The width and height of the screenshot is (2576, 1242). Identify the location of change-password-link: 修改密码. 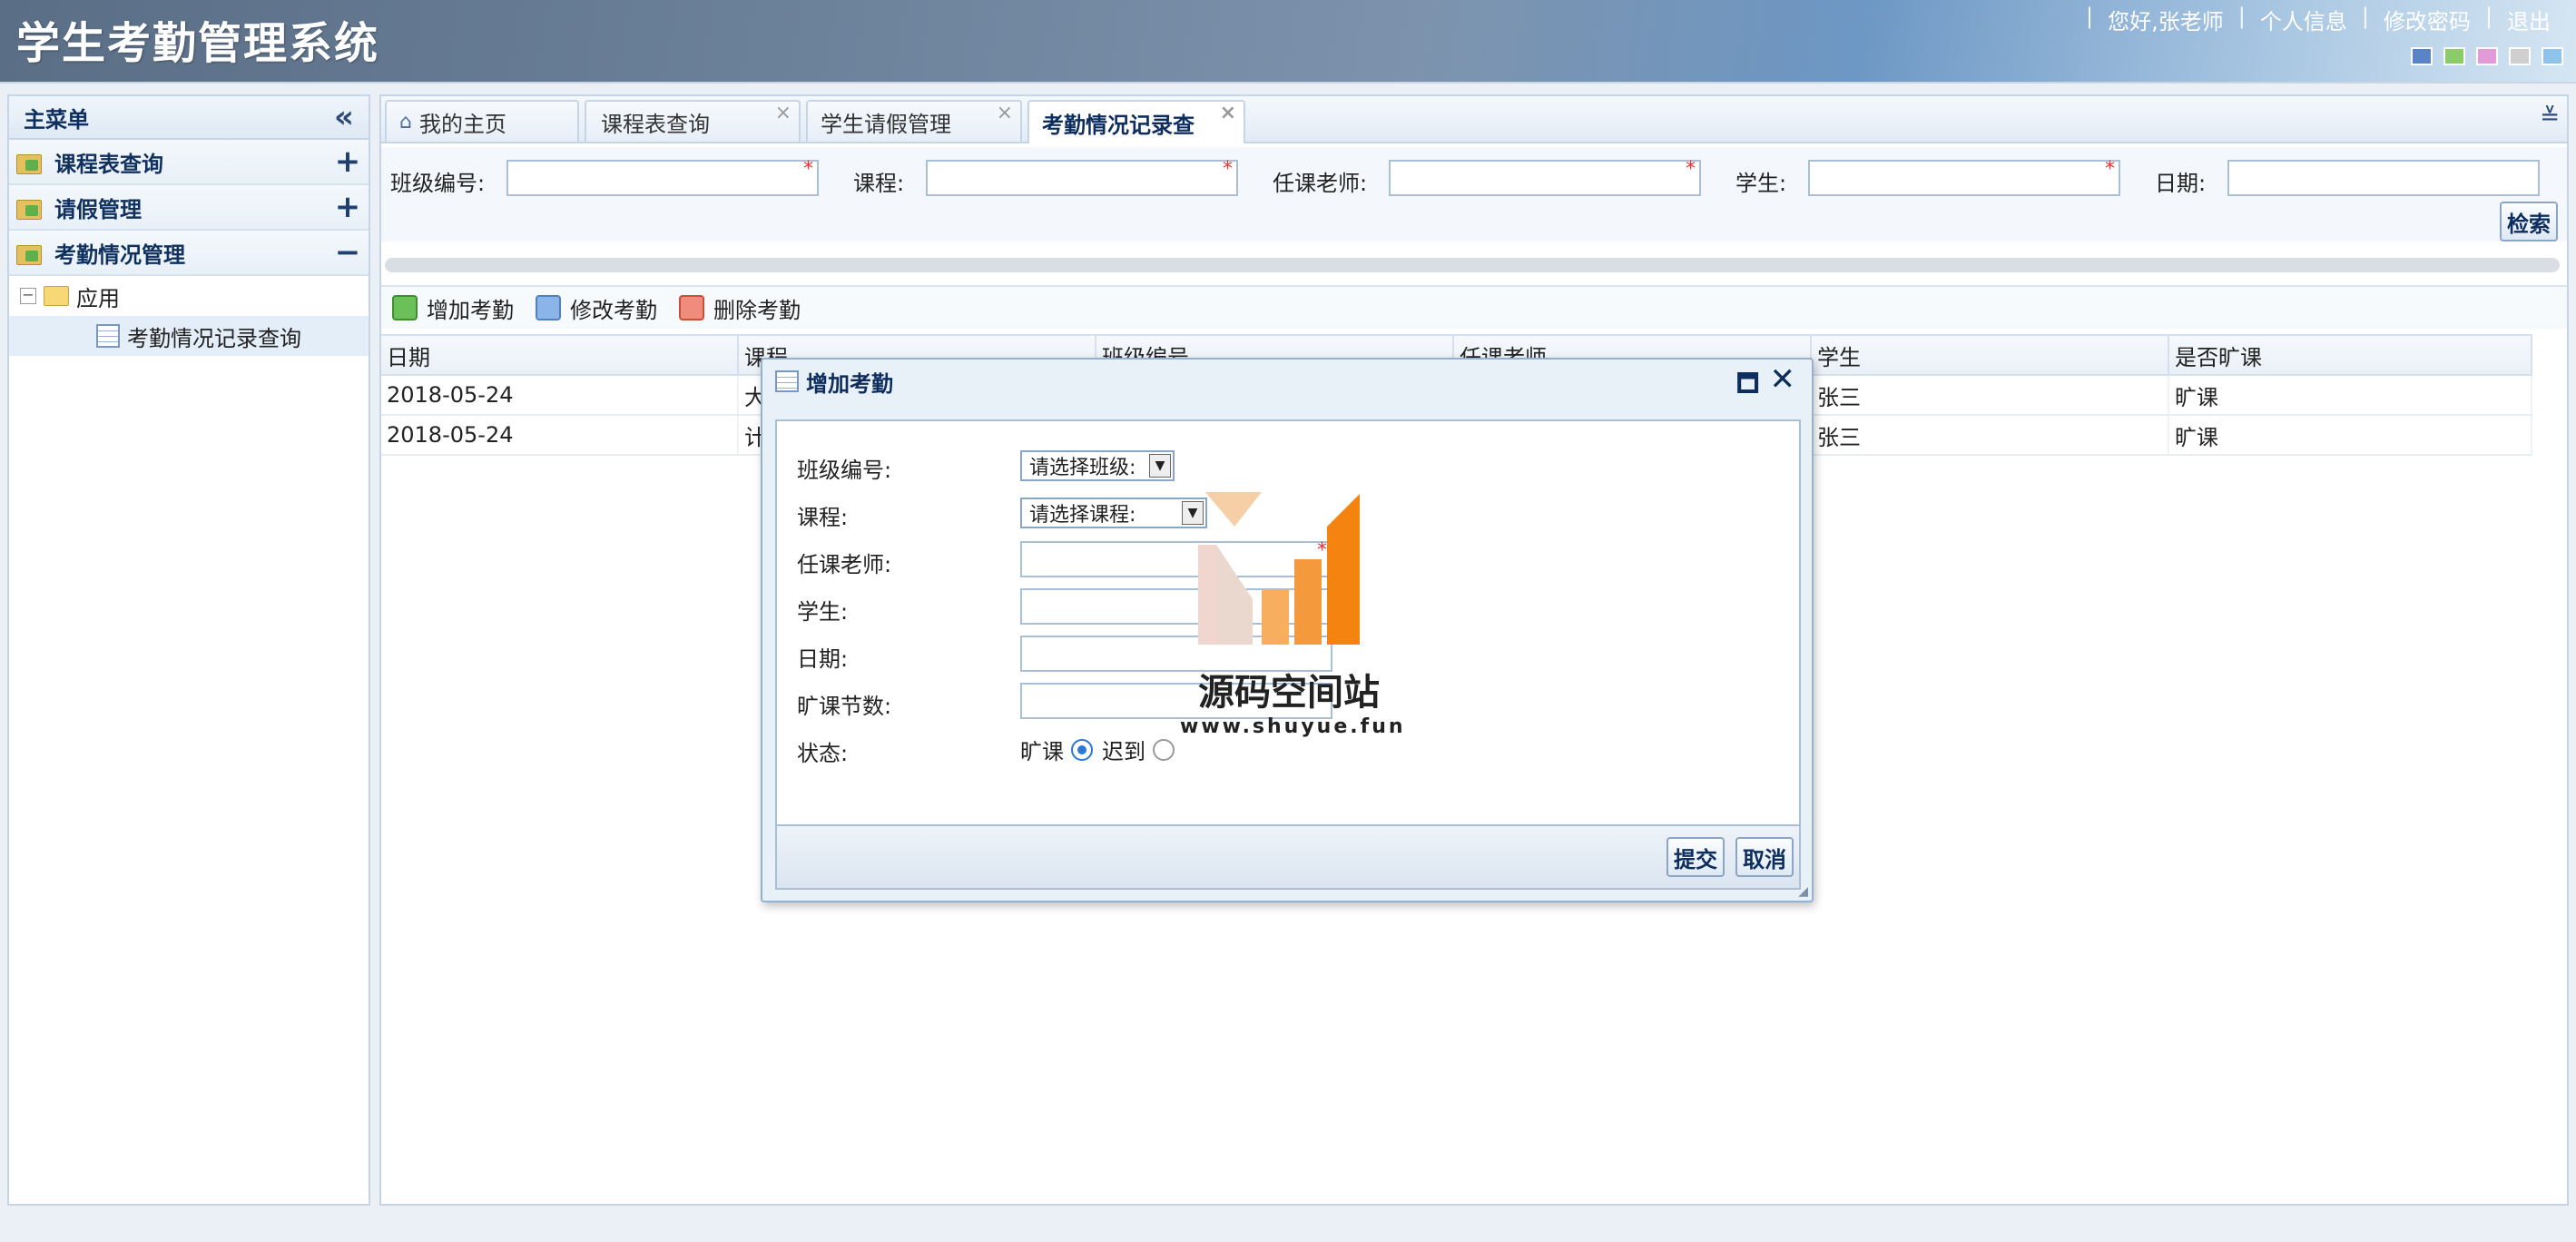
(2427, 20).